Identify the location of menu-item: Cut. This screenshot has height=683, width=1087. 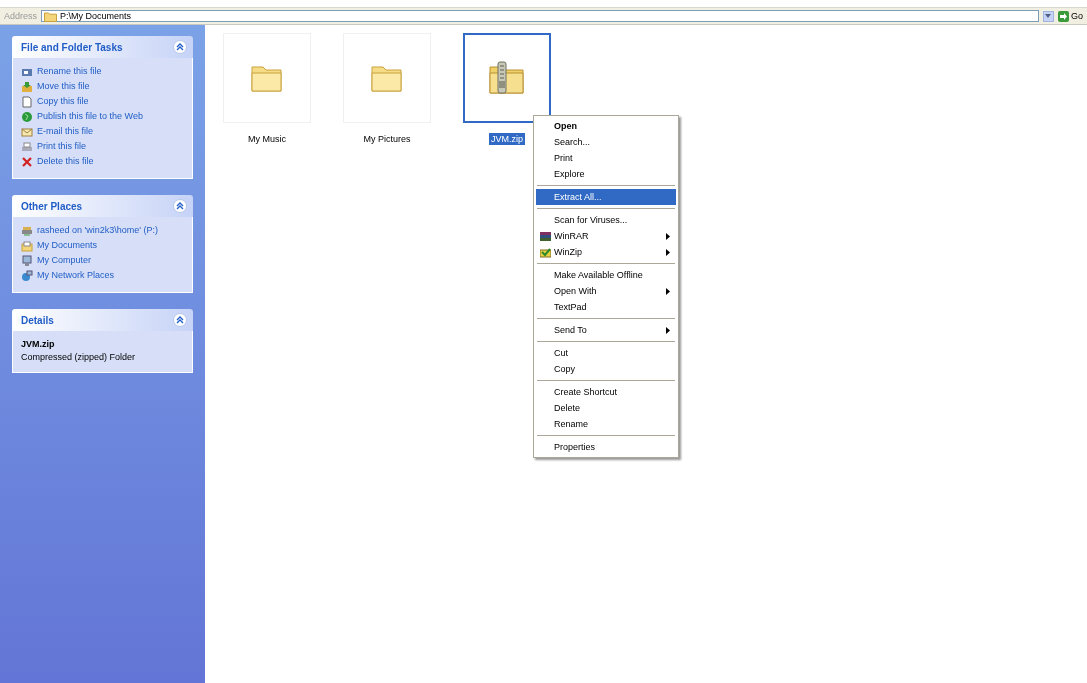
(606, 353).